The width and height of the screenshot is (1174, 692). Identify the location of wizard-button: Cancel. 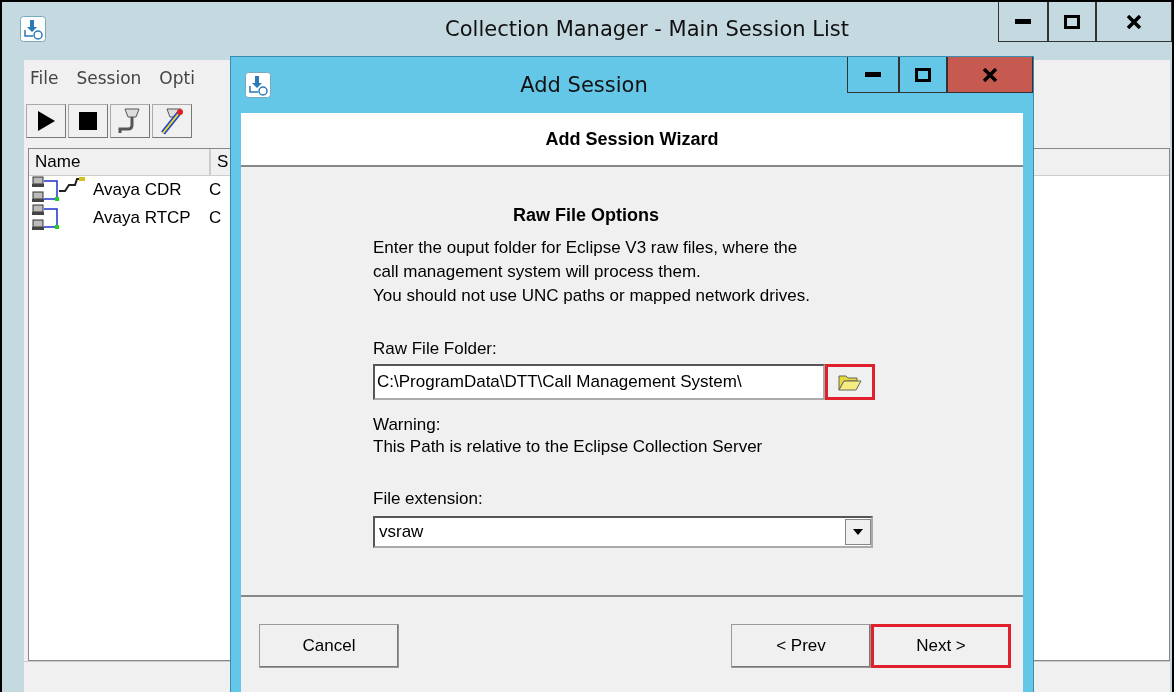
(329, 645).